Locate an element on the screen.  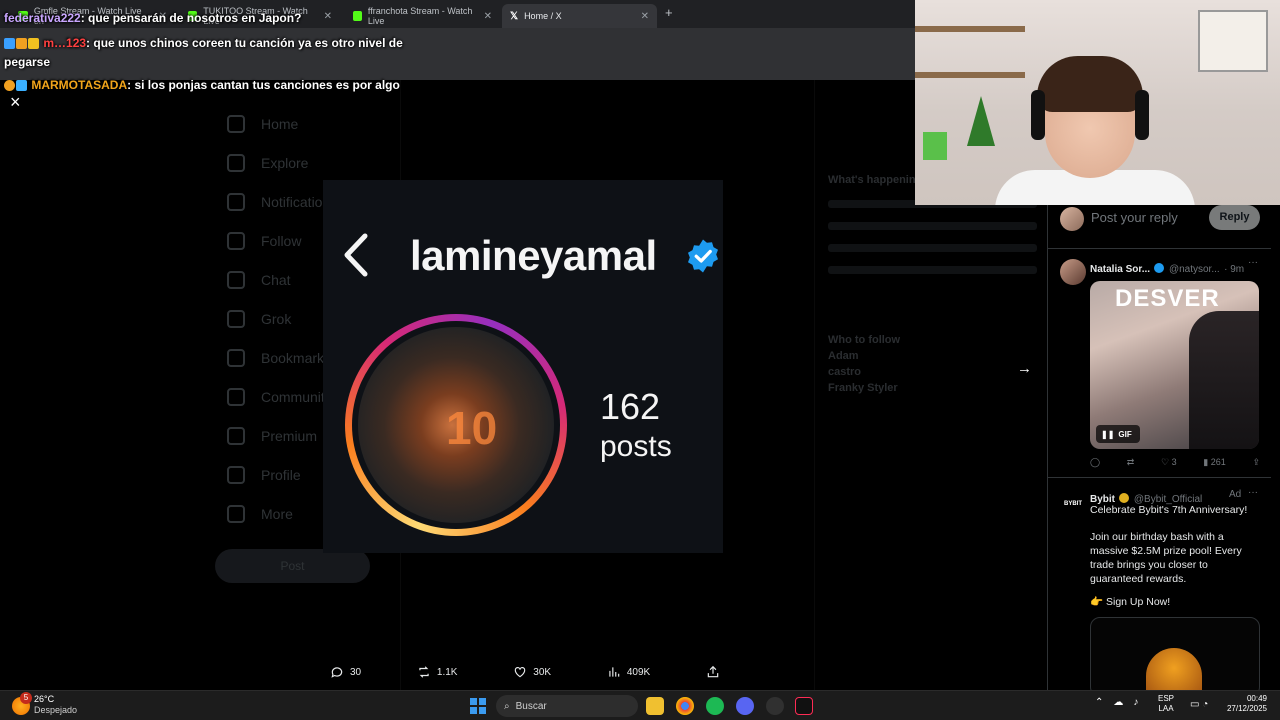
follow-suggestion: Adam is located at coordinates (932, 356).